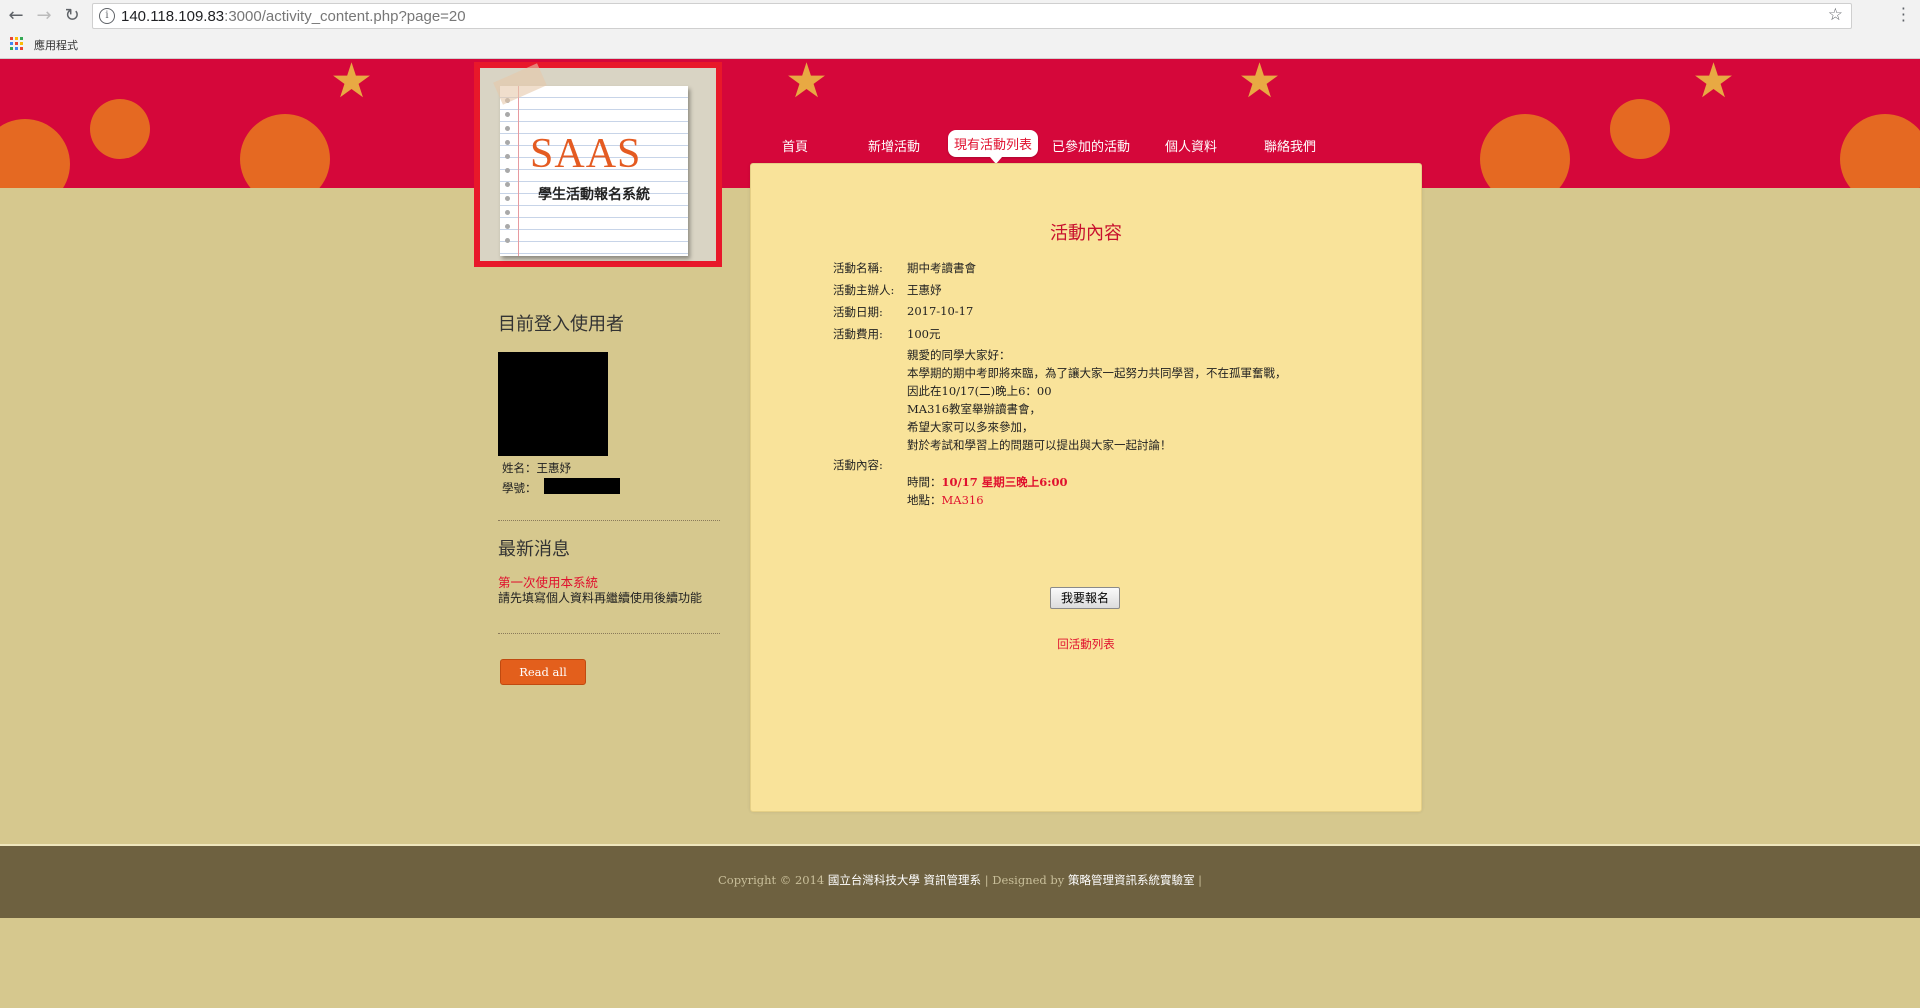 Image resolution: width=1920 pixels, height=1008 pixels. Describe the element at coordinates (1085, 598) in the screenshot. I see `signup-button: 我要報名` at that location.